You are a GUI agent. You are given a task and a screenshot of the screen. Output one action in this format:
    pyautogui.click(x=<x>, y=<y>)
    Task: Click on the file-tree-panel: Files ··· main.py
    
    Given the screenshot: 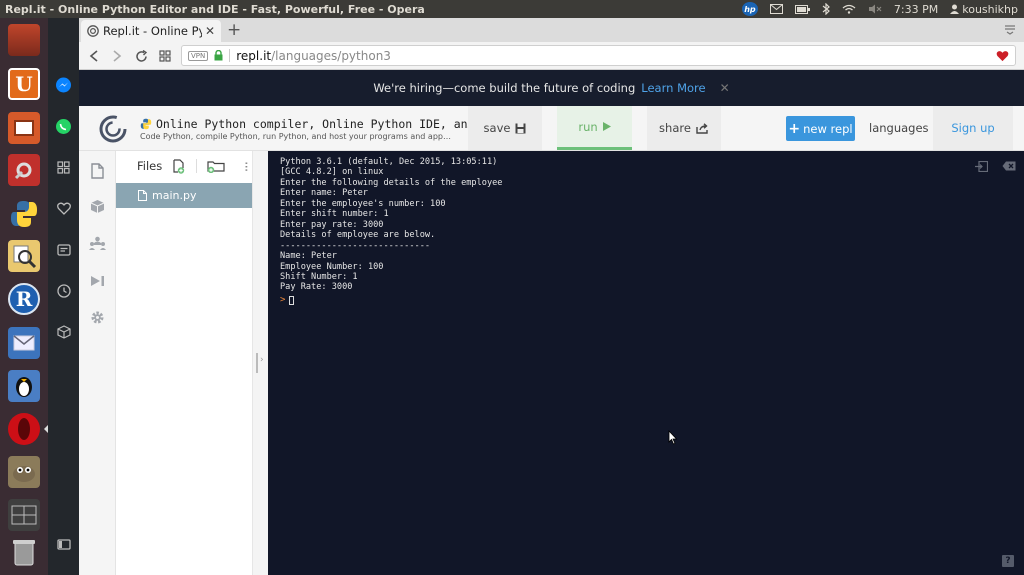 What is the action you would take?
    pyautogui.click(x=184, y=363)
    